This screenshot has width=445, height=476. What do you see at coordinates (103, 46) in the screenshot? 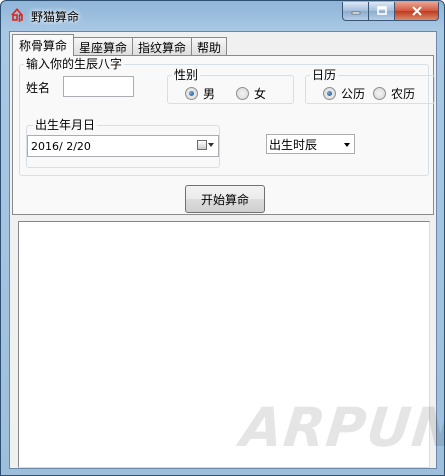
I see `tab-horoscope: 星座算命` at bounding box center [103, 46].